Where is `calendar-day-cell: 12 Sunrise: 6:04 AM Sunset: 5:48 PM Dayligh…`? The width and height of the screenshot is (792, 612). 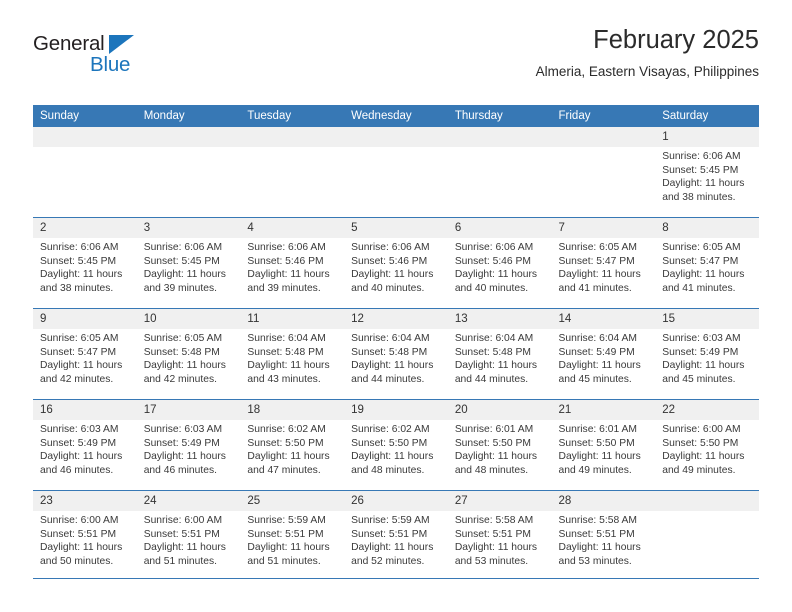
calendar-day-cell: 12 Sunrise: 6:04 AM Sunset: 5:48 PM Dayligh… is located at coordinates (396, 354).